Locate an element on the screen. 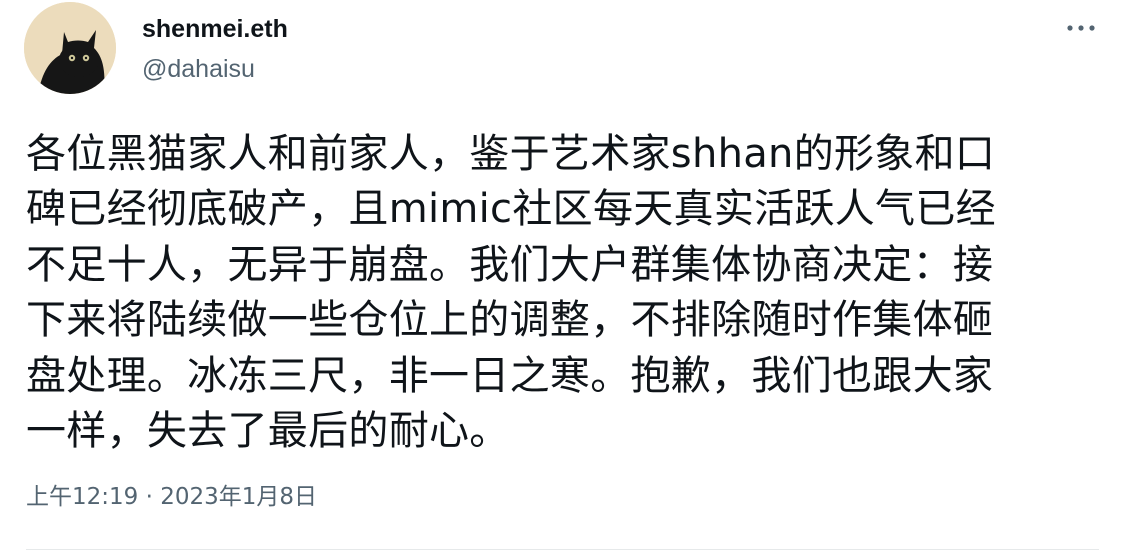  author-display-name: shenmei.eth is located at coordinates (215, 29).